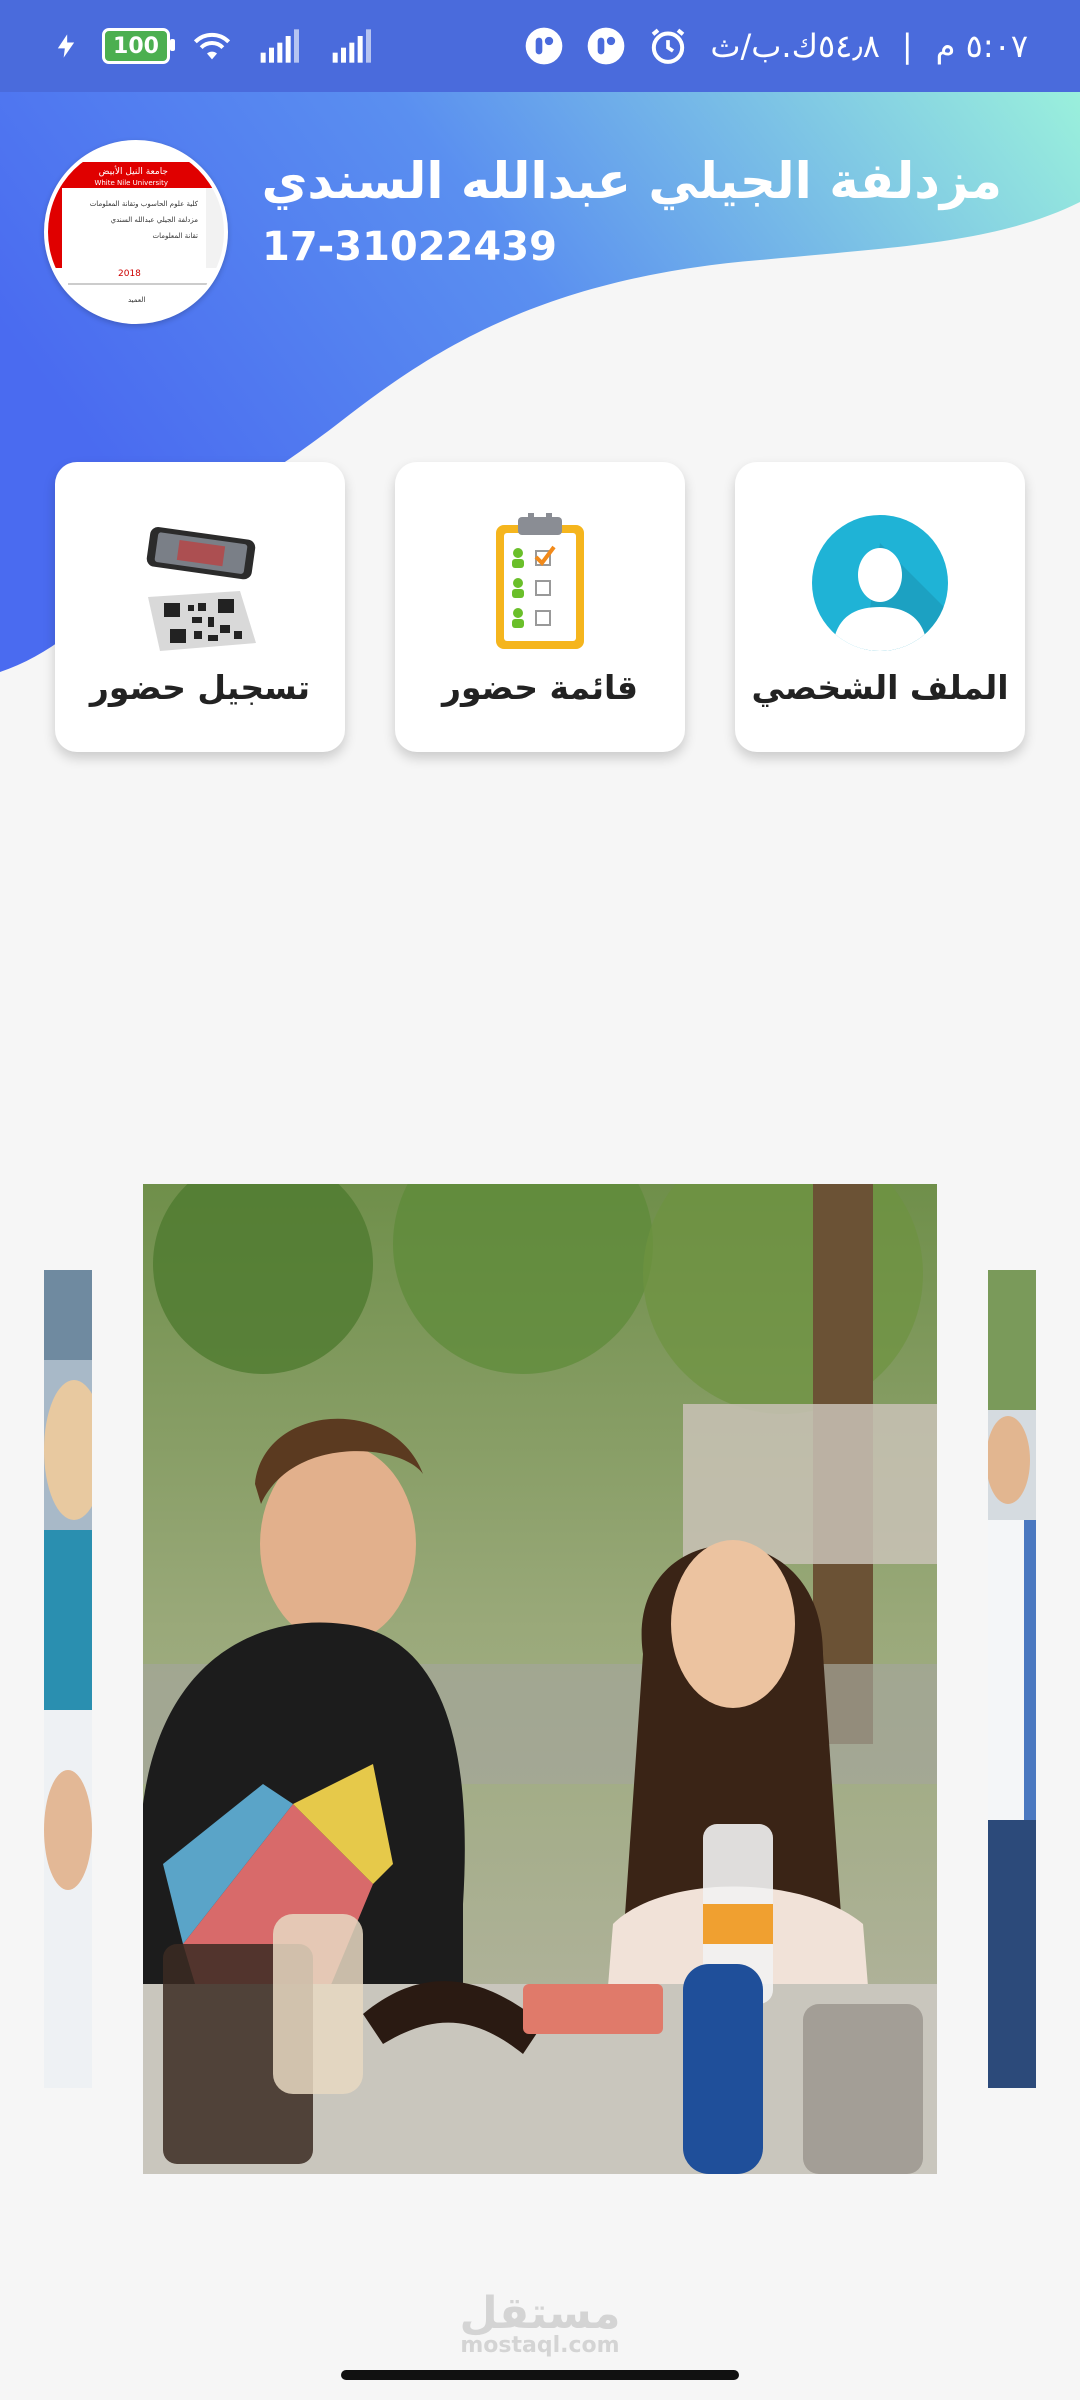 This screenshot has height=2400, width=1080. What do you see at coordinates (668, 46) in the screenshot?
I see `alarm-icon` at bounding box center [668, 46].